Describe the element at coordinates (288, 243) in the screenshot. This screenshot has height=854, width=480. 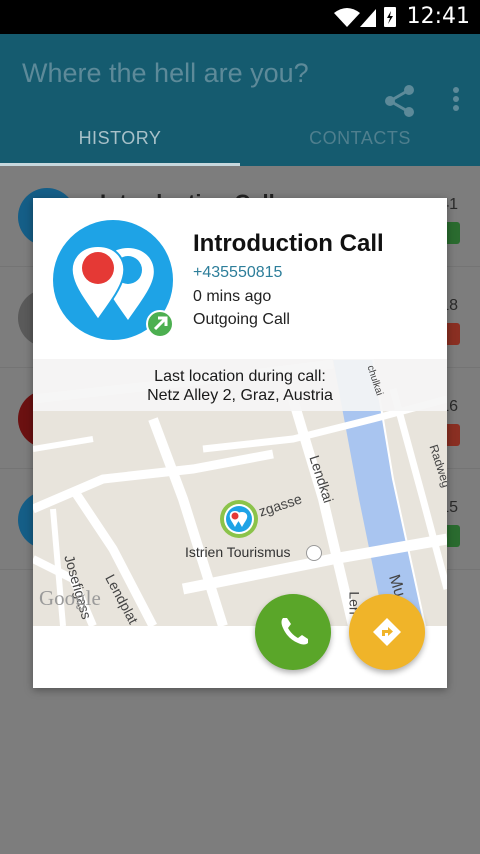
I see `contact-name: Introduction Call` at that location.